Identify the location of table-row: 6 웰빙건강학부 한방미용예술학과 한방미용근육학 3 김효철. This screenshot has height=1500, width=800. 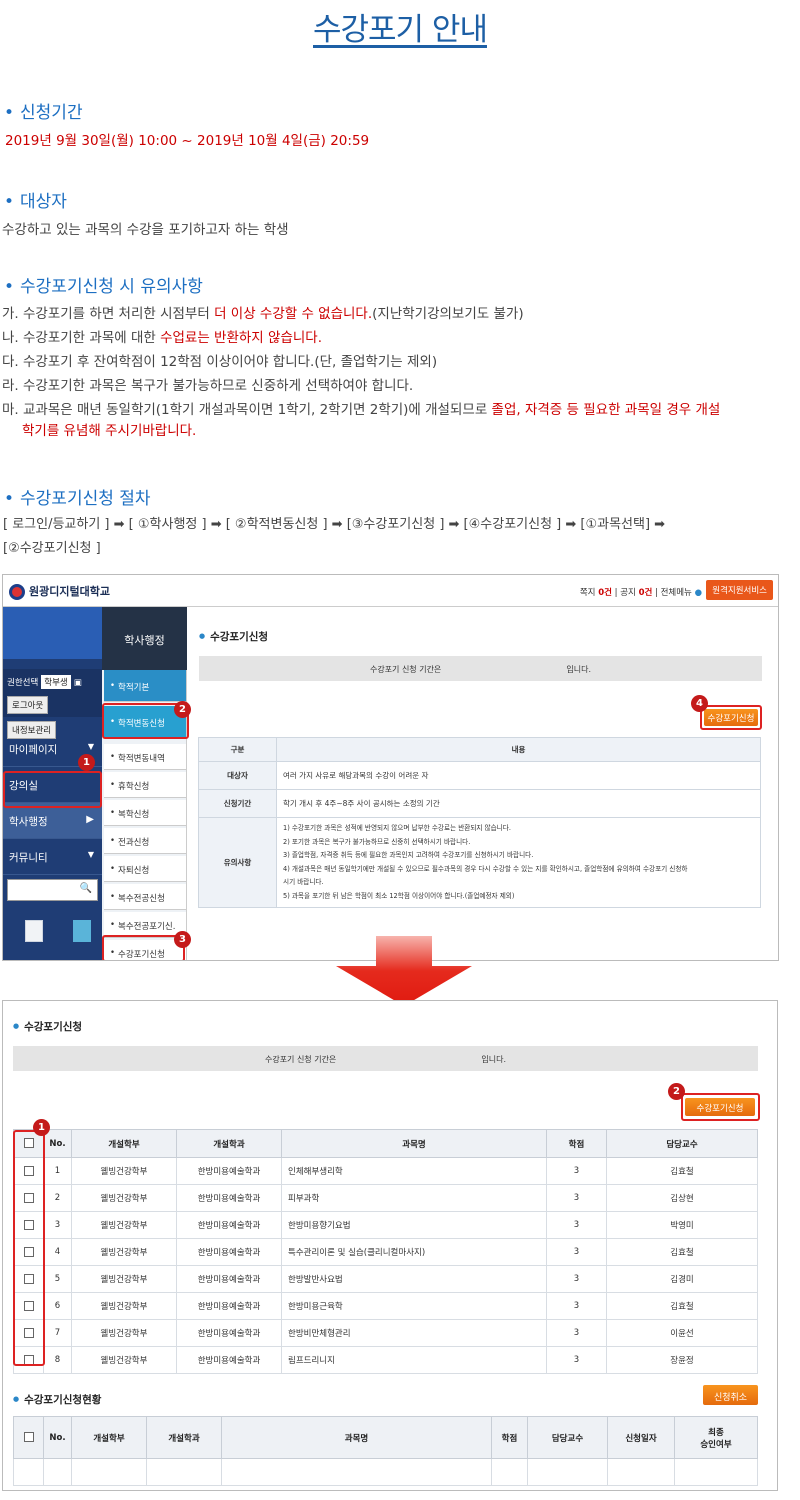
(385, 1306).